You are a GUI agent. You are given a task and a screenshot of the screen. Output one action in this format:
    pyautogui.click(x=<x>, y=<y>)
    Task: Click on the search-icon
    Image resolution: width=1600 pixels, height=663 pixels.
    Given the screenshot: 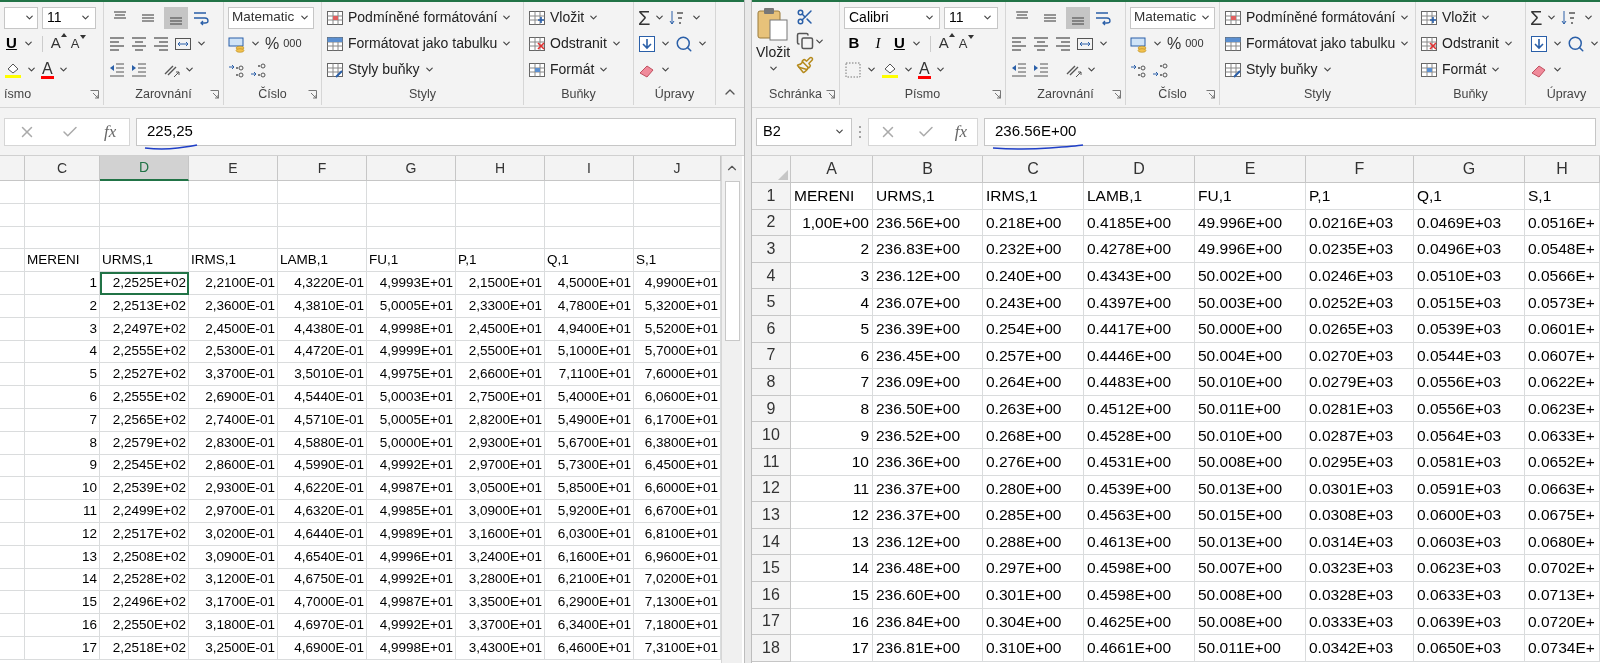 What is the action you would take?
    pyautogui.click(x=1576, y=43)
    